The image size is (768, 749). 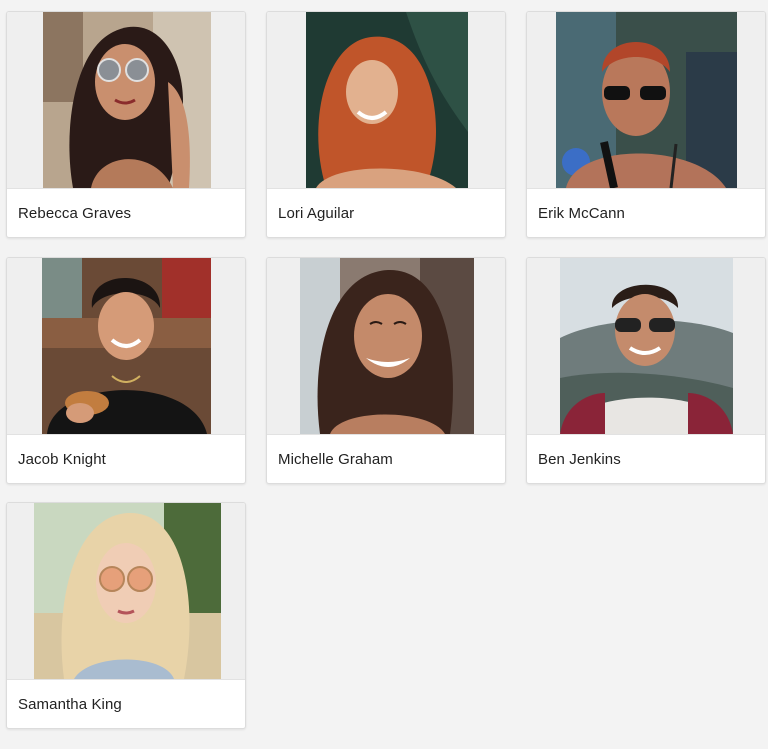 I want to click on person-name: Ben Jenkins, so click(x=579, y=459).